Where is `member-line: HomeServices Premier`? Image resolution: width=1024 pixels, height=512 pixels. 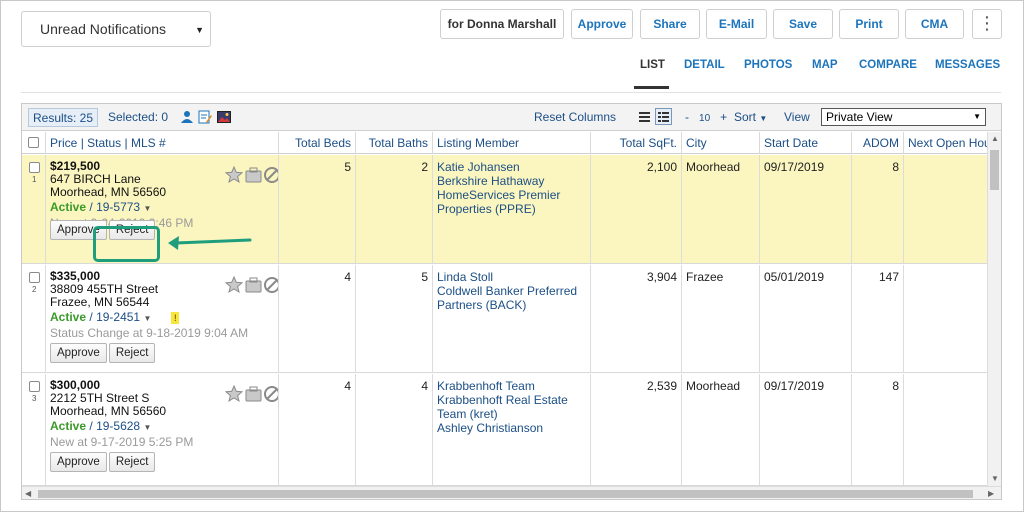
member-line: HomeServices Premier is located at coordinates (511, 195).